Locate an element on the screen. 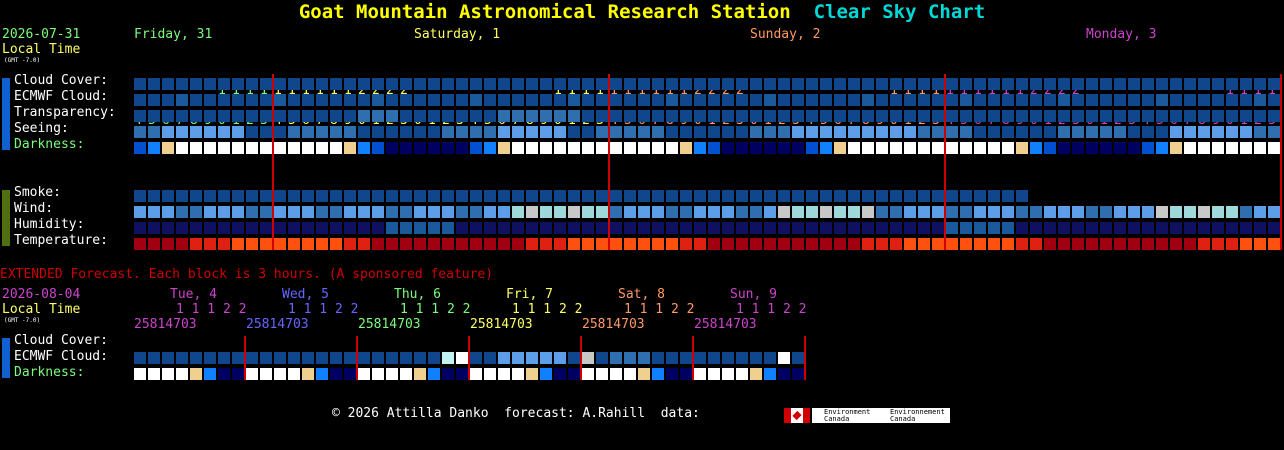 This screenshot has width=1284, height=450. day-label: Sunday, 2 is located at coordinates (785, 34).